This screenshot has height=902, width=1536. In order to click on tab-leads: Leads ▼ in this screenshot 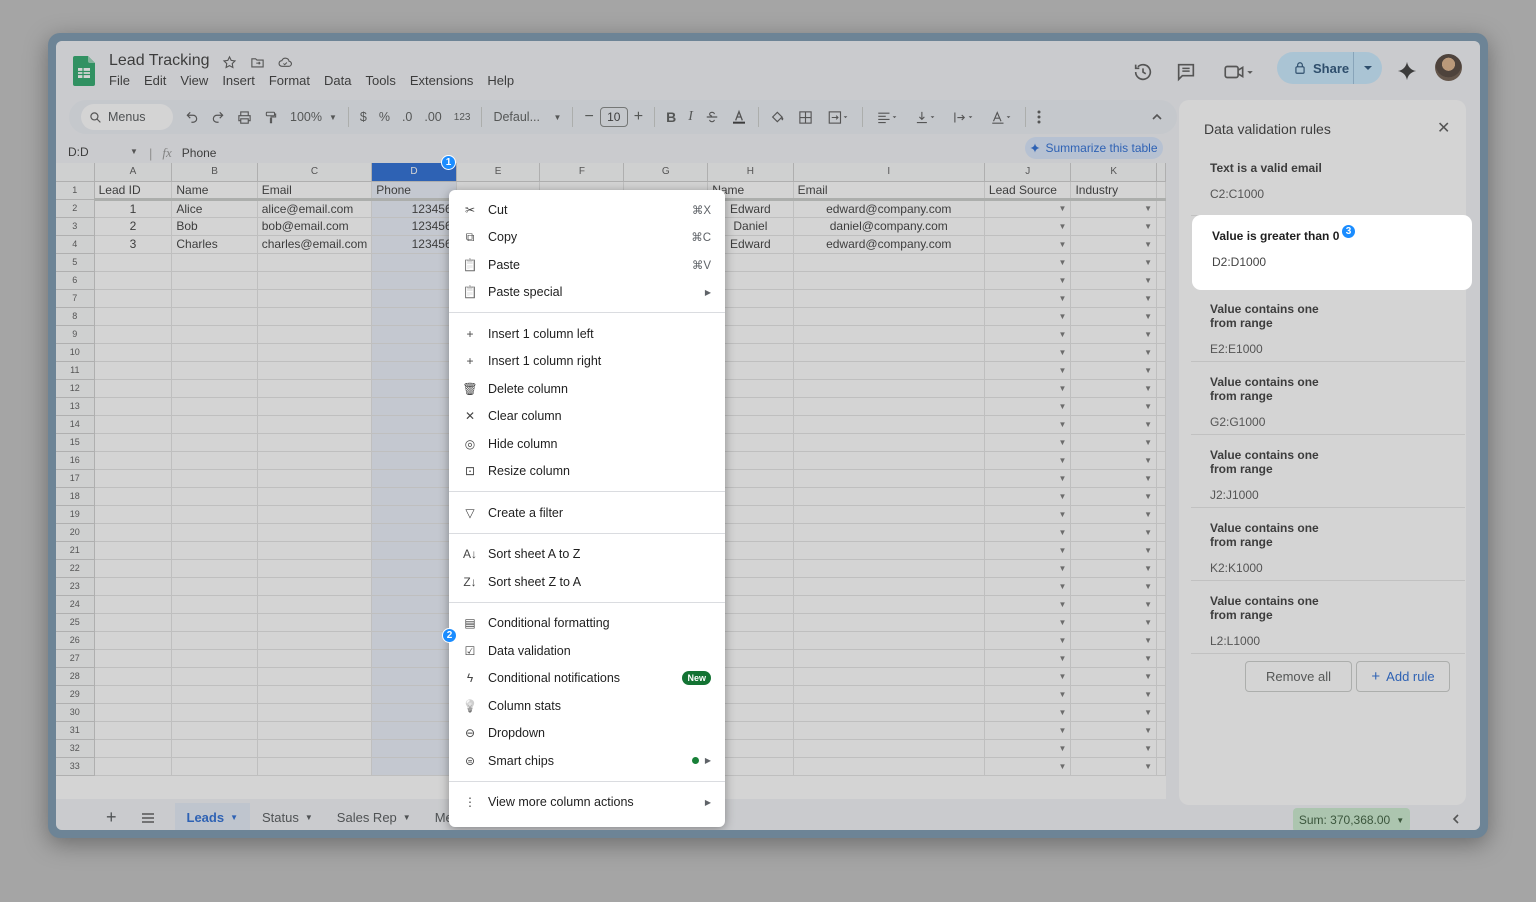, I will do `click(212, 816)`.